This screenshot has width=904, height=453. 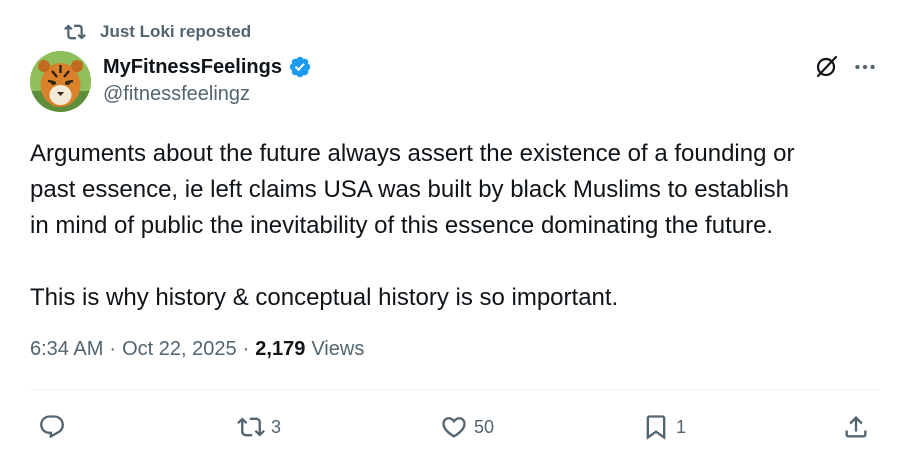 What do you see at coordinates (60, 81) in the screenshot?
I see `avatar` at bounding box center [60, 81].